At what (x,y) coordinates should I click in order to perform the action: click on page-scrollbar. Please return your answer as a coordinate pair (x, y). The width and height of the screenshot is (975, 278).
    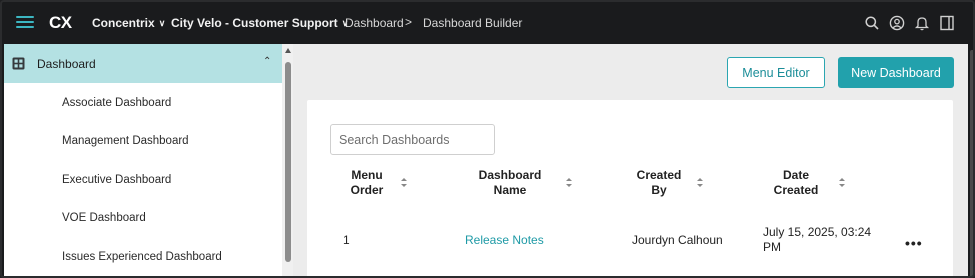
    Looking at the image, I should click on (970, 160).